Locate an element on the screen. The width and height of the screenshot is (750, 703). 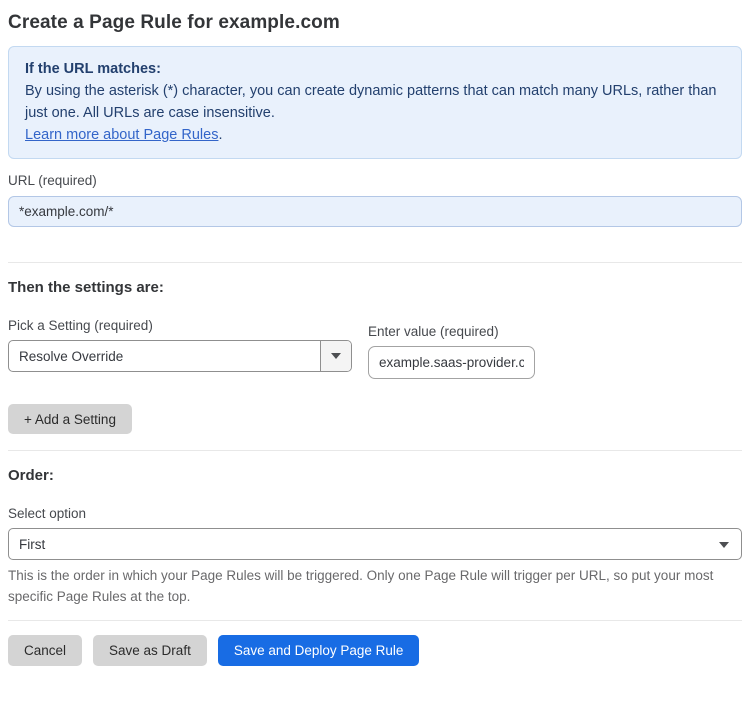
url-field-label: URL (required) is located at coordinates (52, 180).